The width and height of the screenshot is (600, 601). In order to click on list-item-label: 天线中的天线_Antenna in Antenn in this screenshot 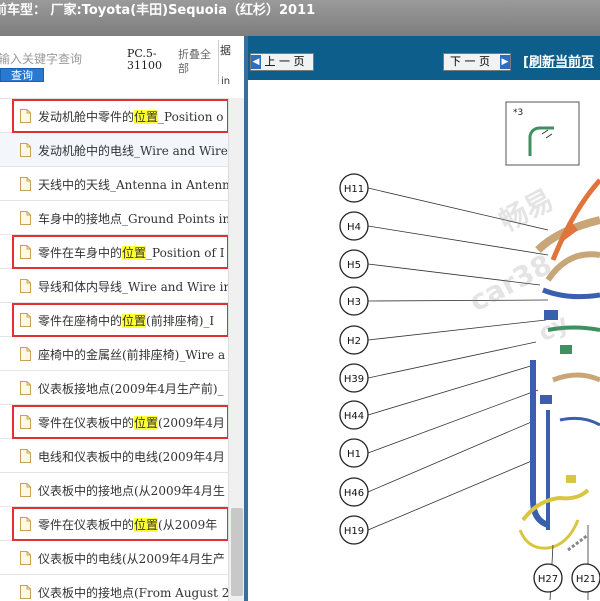, I will do `click(133, 184)`.